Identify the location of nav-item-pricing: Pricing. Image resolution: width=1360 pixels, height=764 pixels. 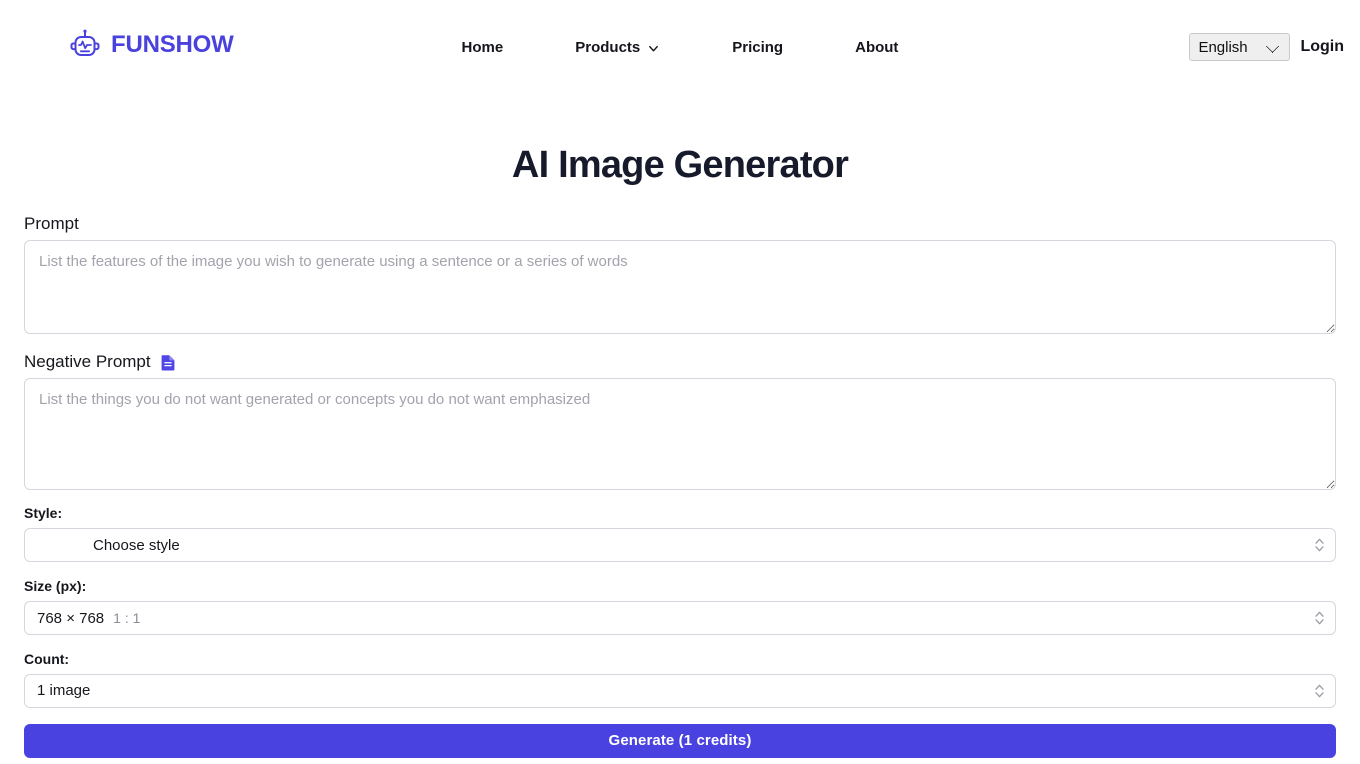
(757, 47).